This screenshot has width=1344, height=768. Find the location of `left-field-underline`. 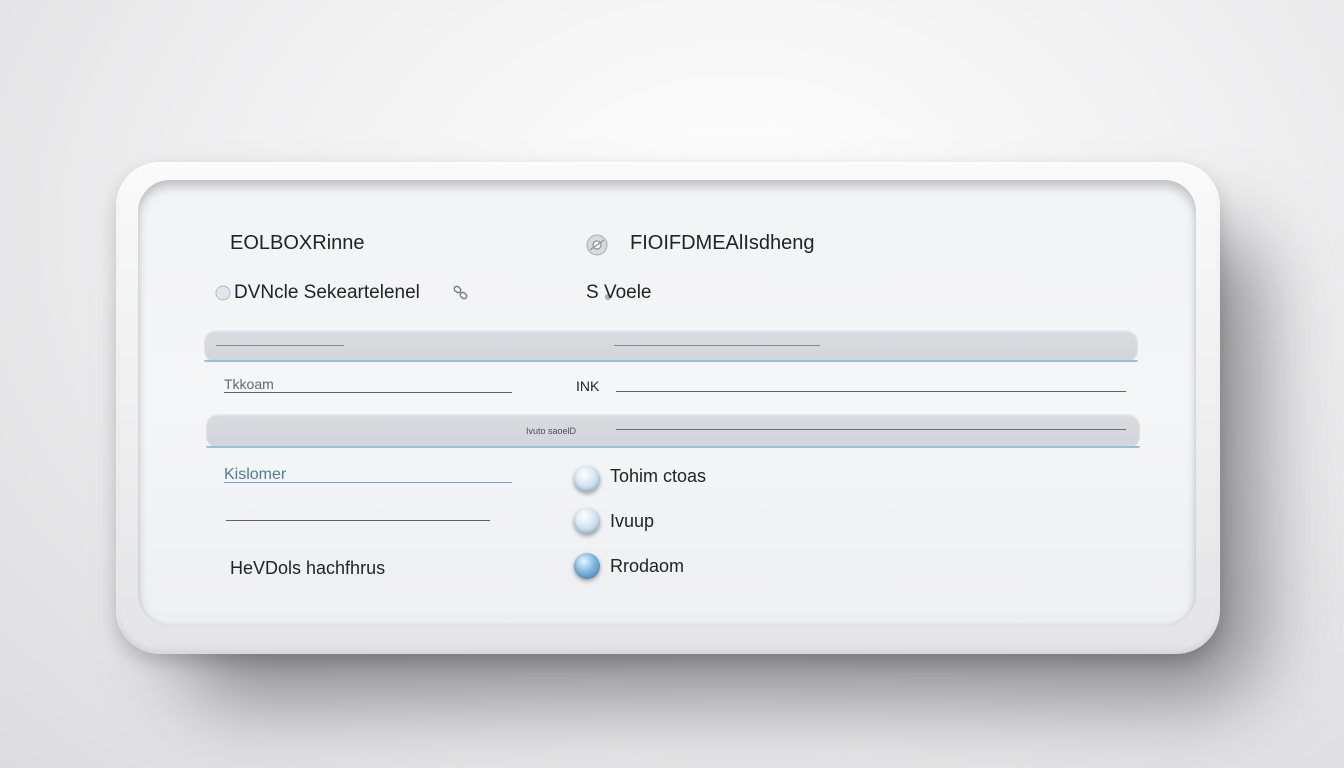

left-field-underline is located at coordinates (368, 392).